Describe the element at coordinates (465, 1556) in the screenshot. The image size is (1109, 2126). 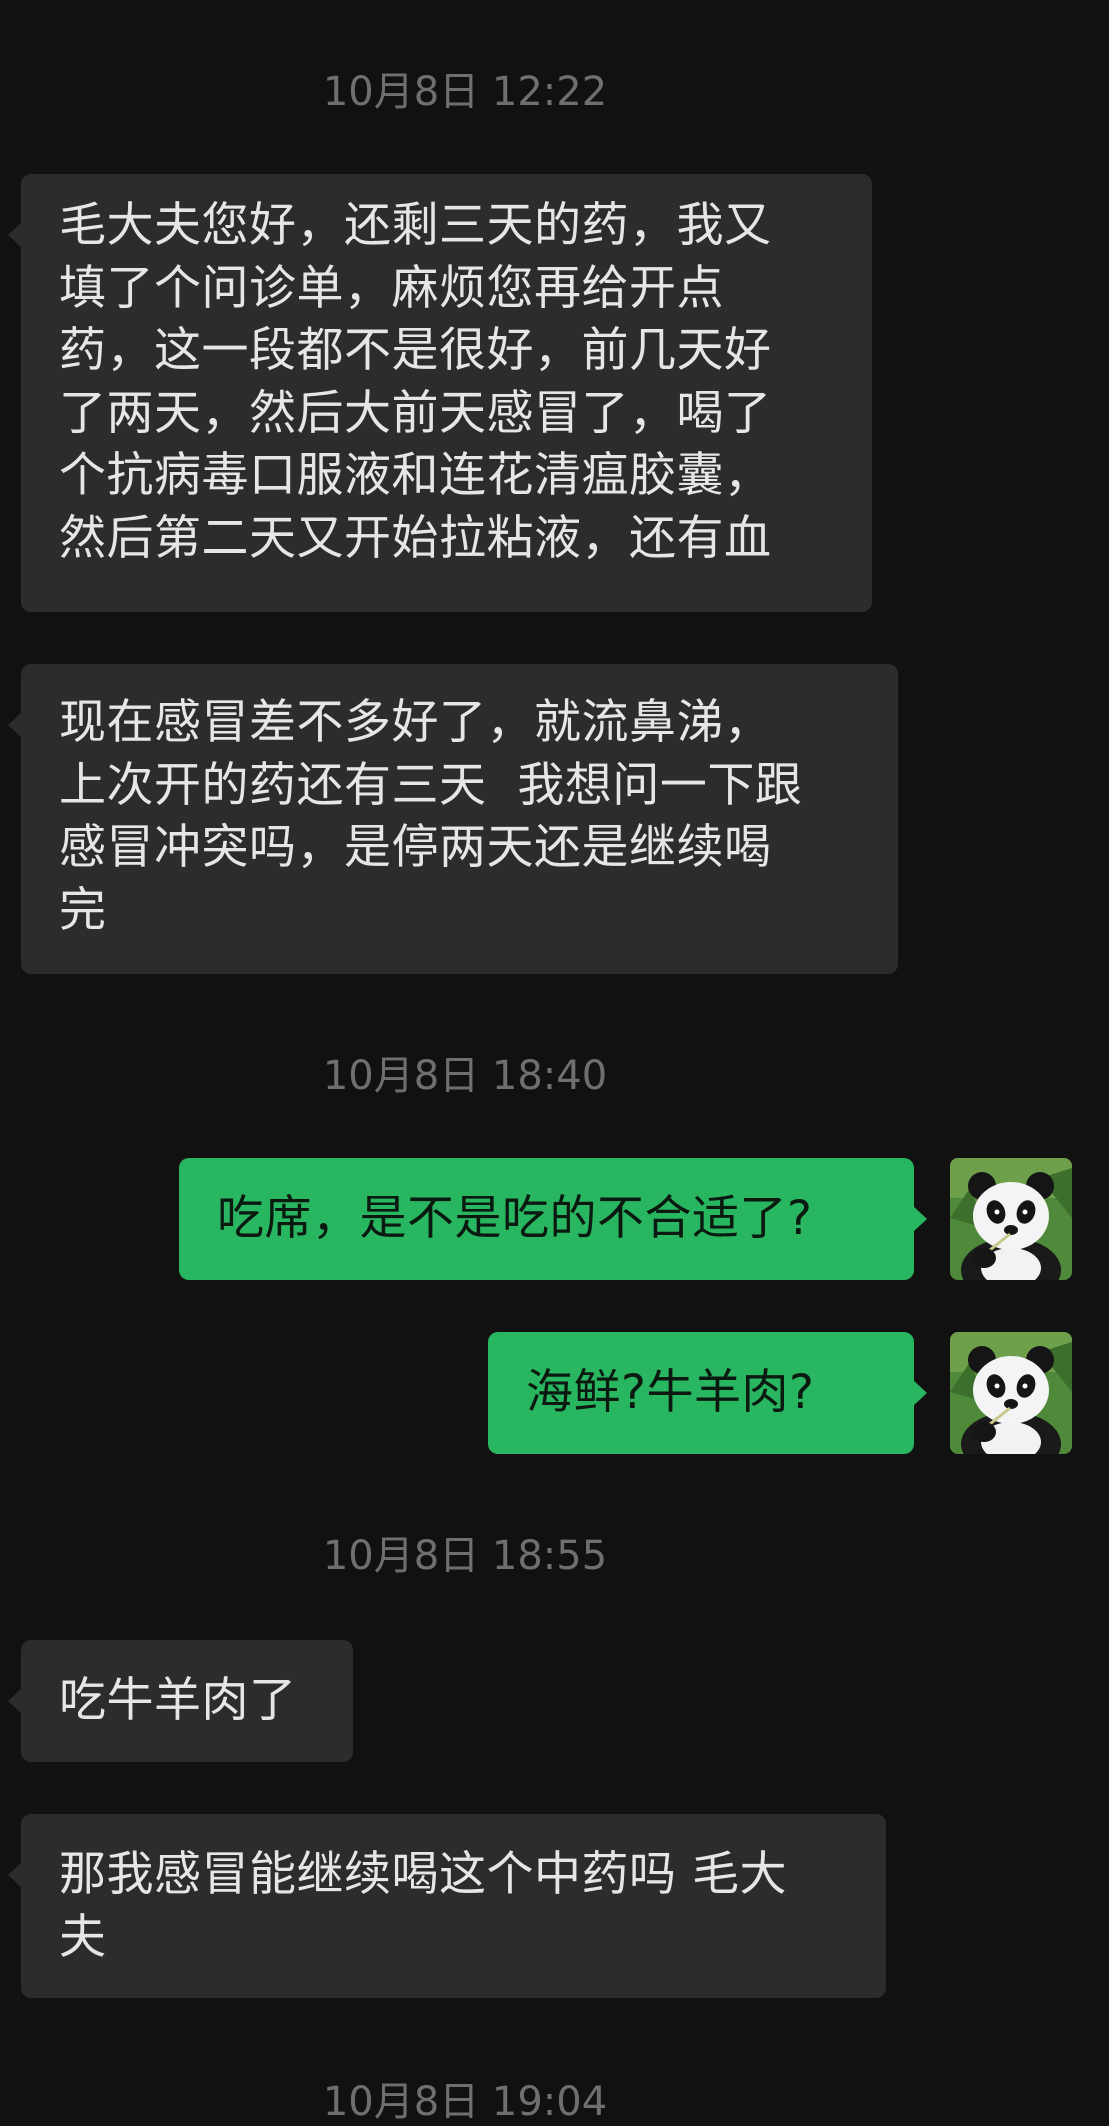
I see `message-timestamp: 10月8日 18:55` at that location.